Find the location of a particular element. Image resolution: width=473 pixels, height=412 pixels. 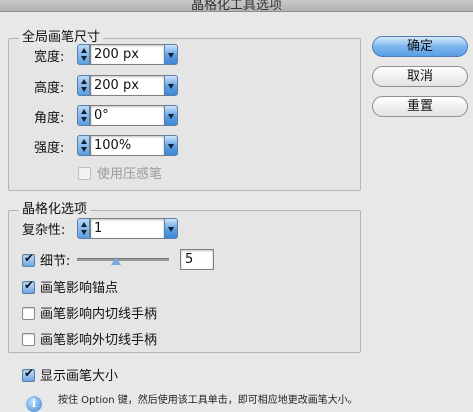

width-dropdown-button is located at coordinates (171, 54).